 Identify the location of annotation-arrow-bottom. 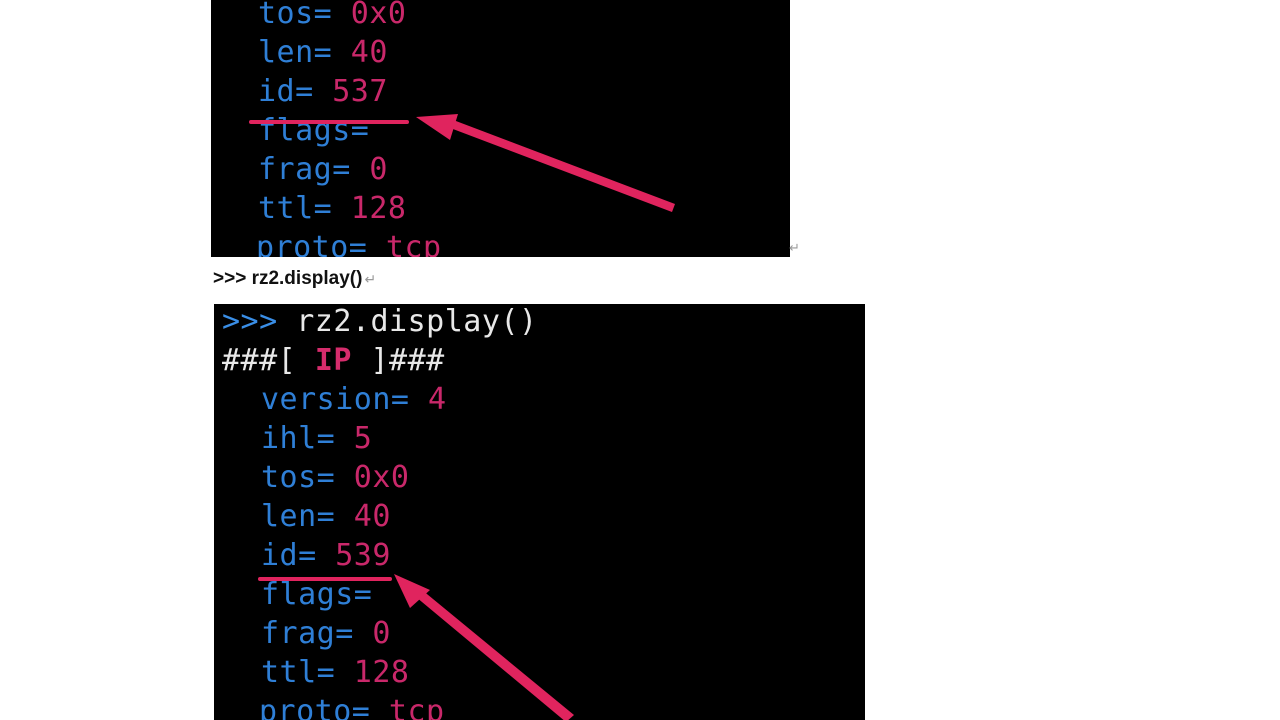
(484, 647).